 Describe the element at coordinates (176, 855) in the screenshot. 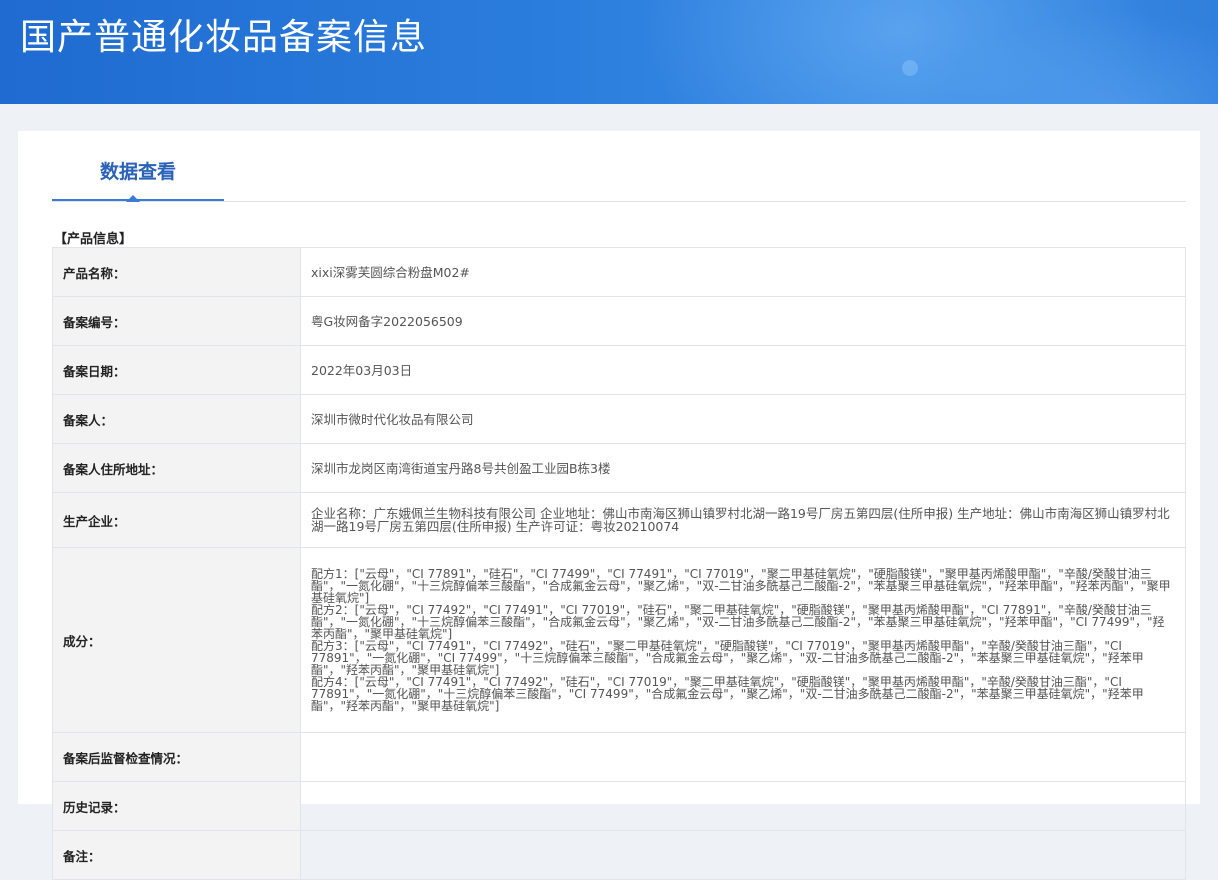

I see `field-label: 备注：` at that location.